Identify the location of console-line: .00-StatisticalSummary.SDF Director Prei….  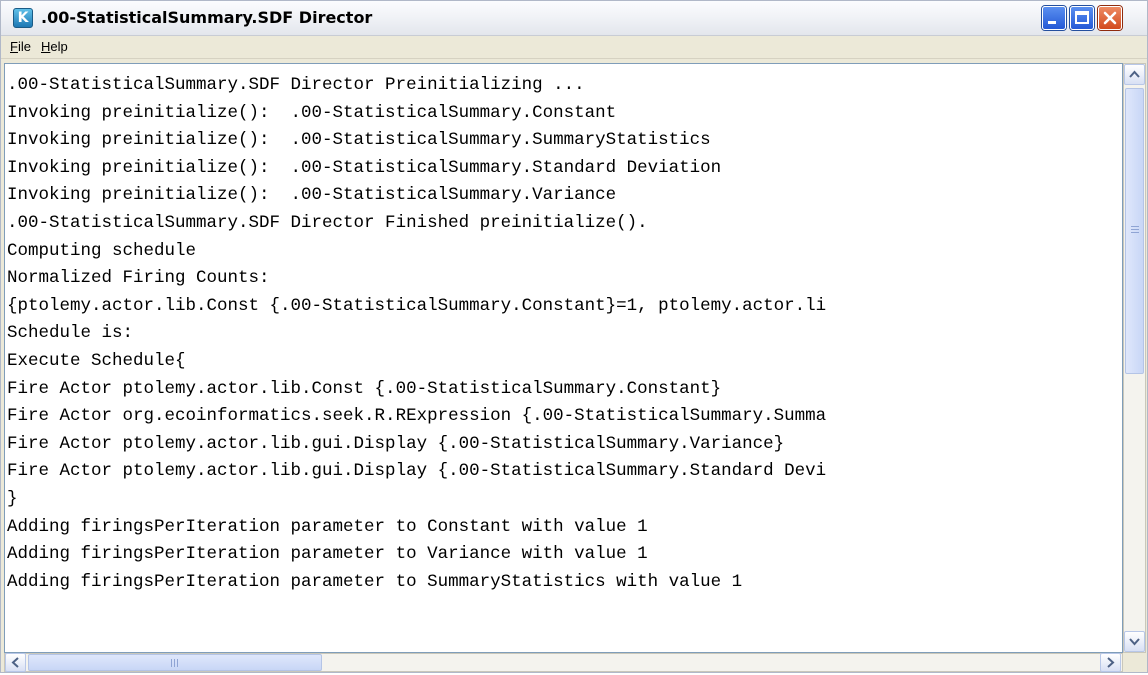
(296, 85).